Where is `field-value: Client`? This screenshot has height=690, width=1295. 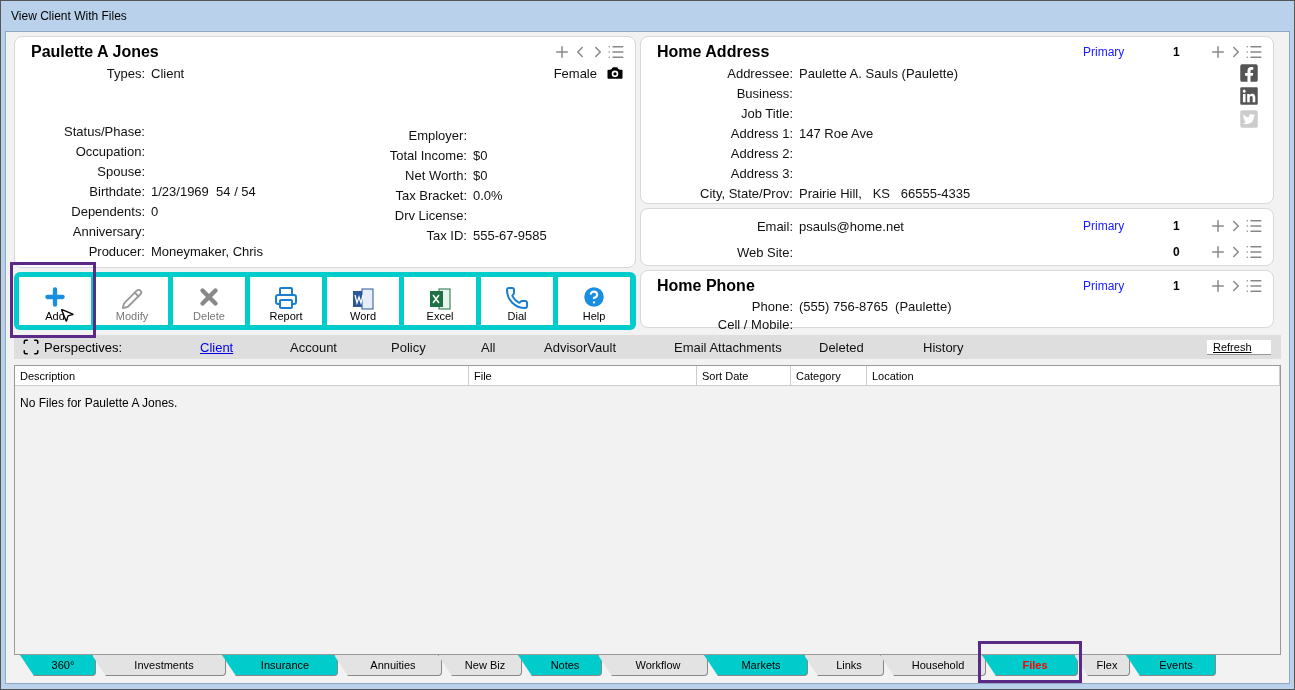 field-value: Client is located at coordinates (168, 73).